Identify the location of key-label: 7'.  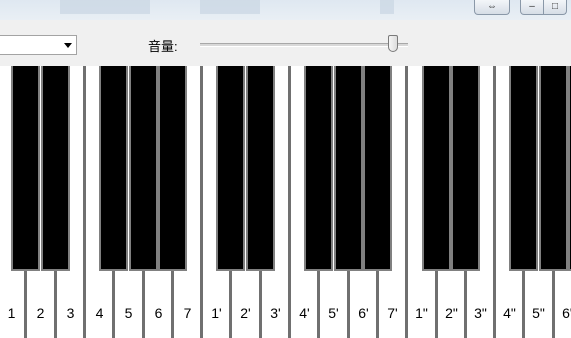
(392, 313).